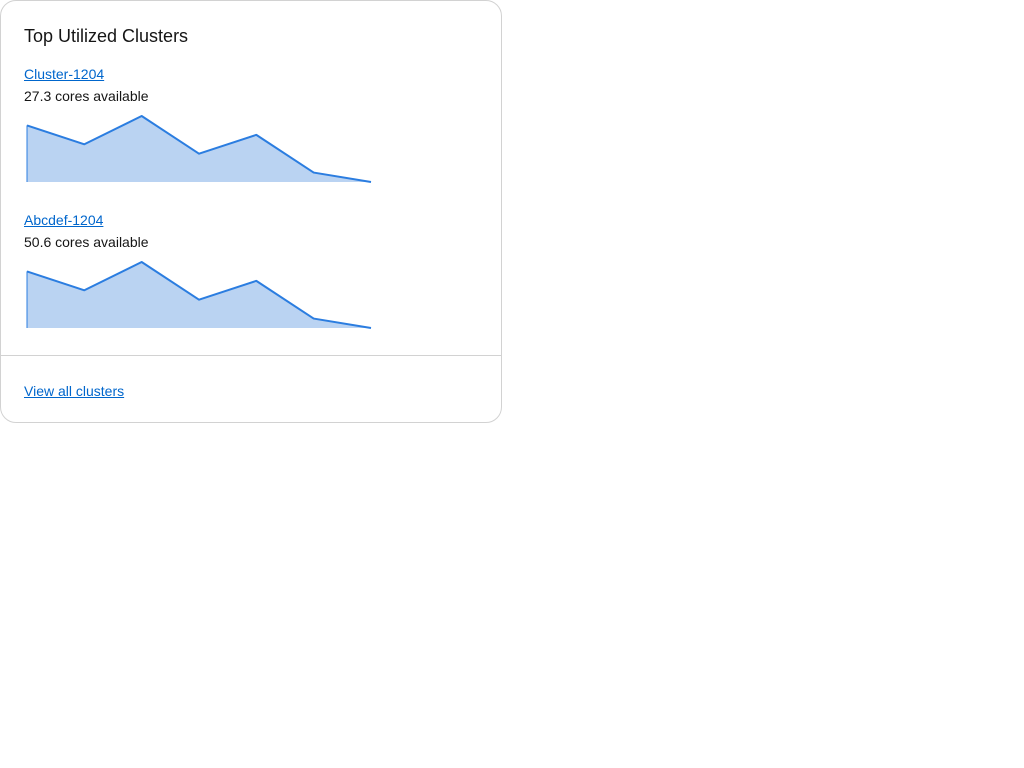 The width and height of the screenshot is (1024, 768). I want to click on cluster-link-cluster-1204: Cluster-1204, so click(64, 74).